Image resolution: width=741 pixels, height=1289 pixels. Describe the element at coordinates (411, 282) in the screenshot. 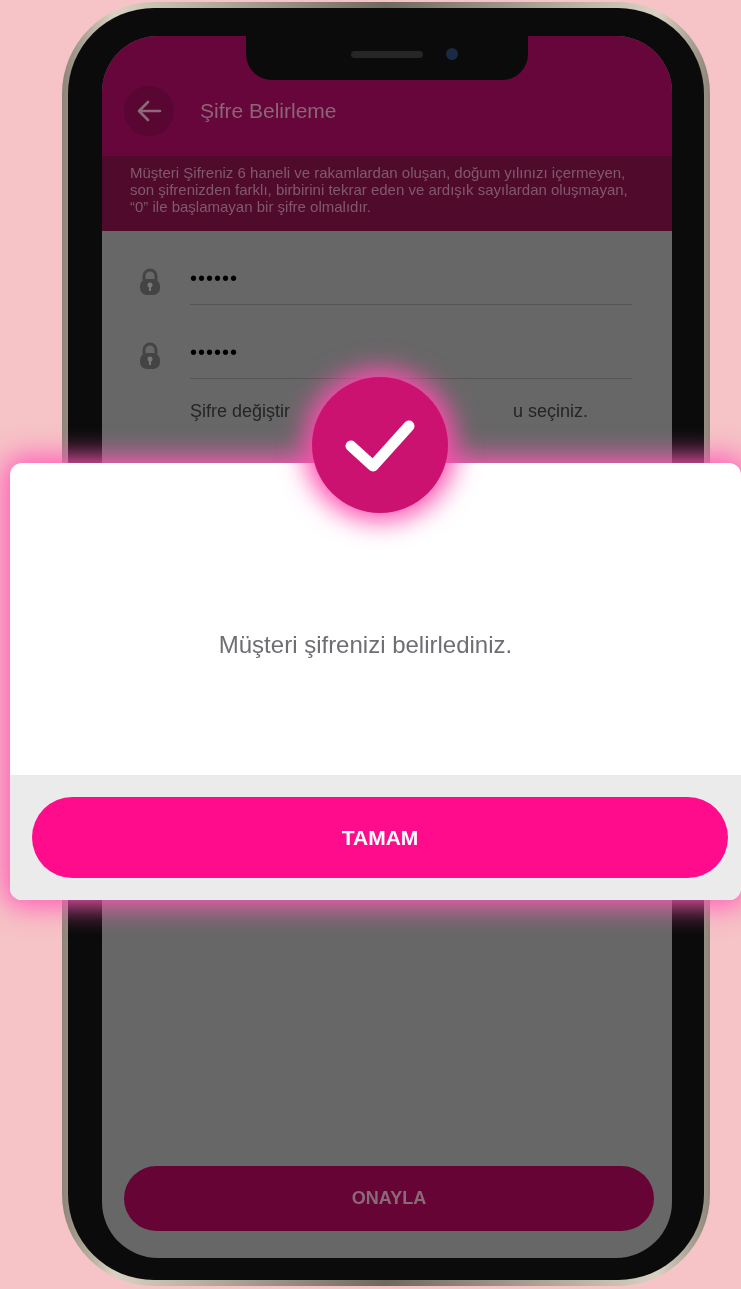

I see `password-field: ••••••` at that location.